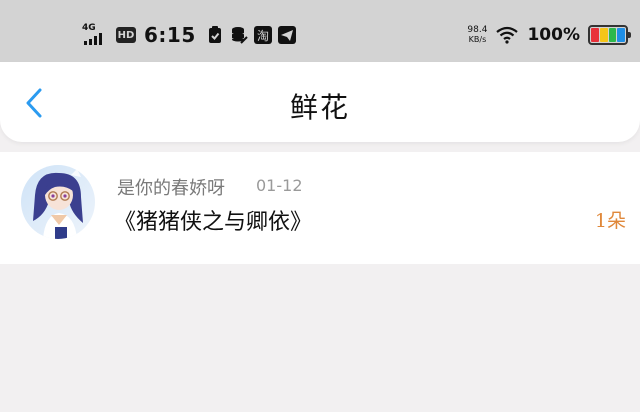 The image size is (640, 412). I want to click on network-speed-value: 98.4, so click(477, 30).